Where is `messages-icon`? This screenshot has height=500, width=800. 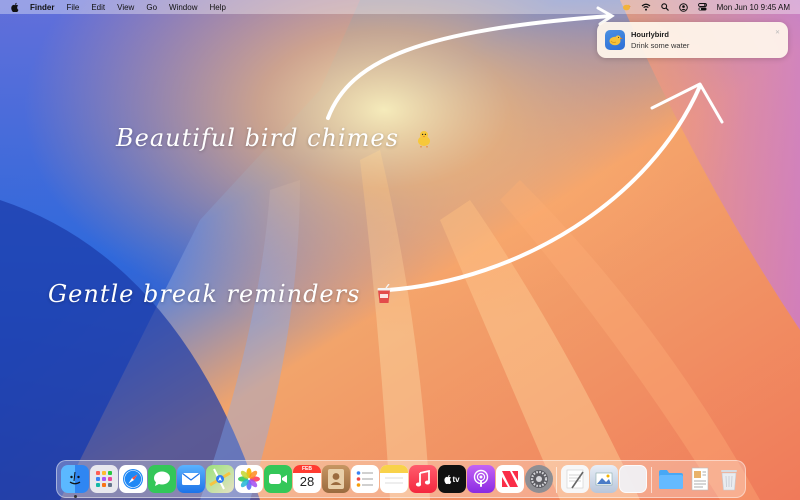 messages-icon is located at coordinates (162, 479).